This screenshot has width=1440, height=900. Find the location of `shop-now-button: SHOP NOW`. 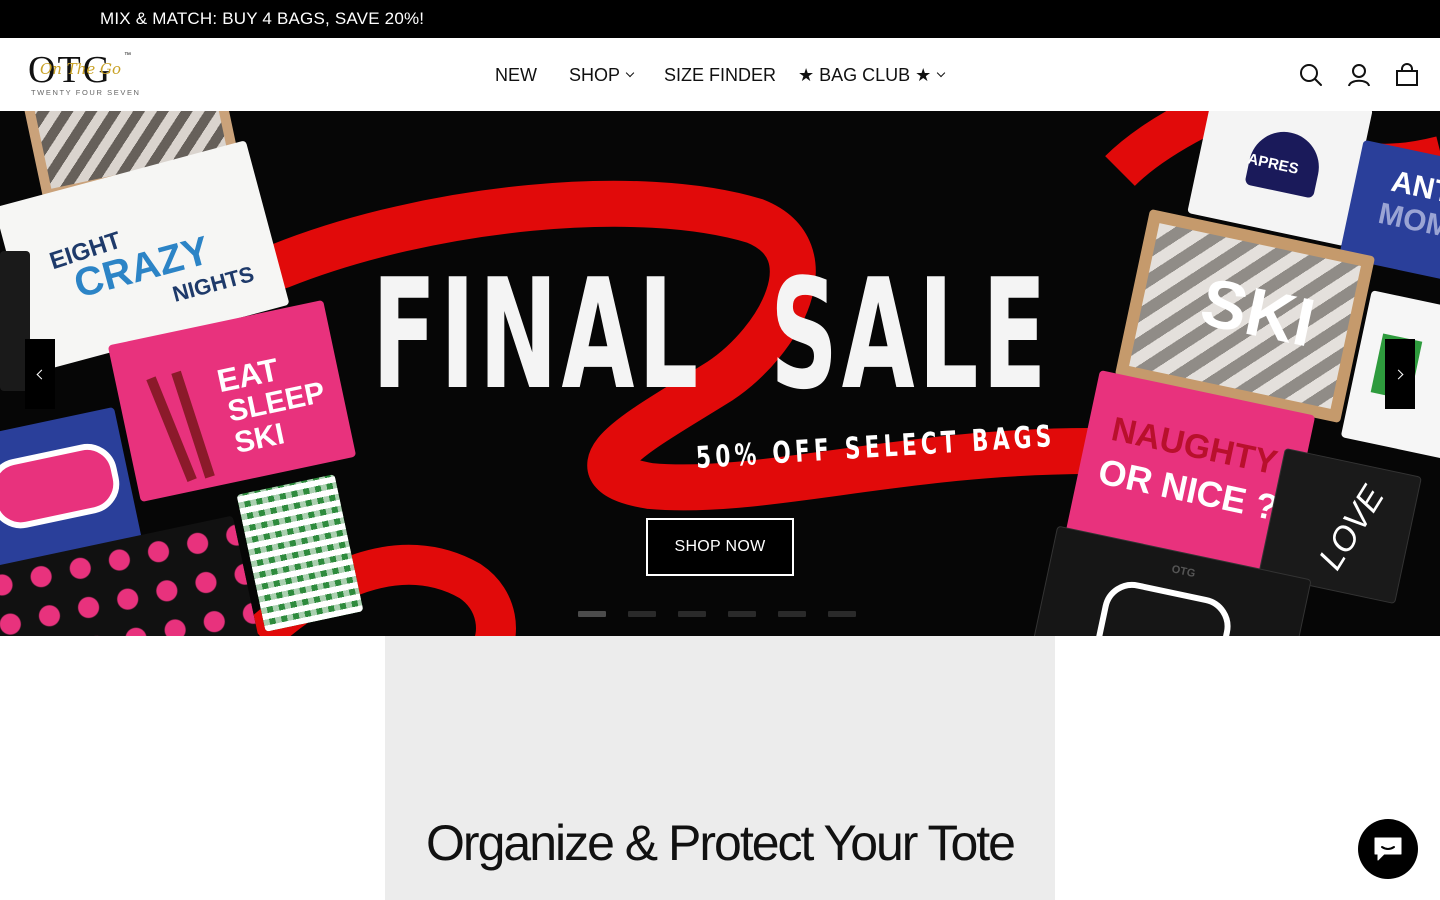

shop-now-button: SHOP NOW is located at coordinates (720, 547).